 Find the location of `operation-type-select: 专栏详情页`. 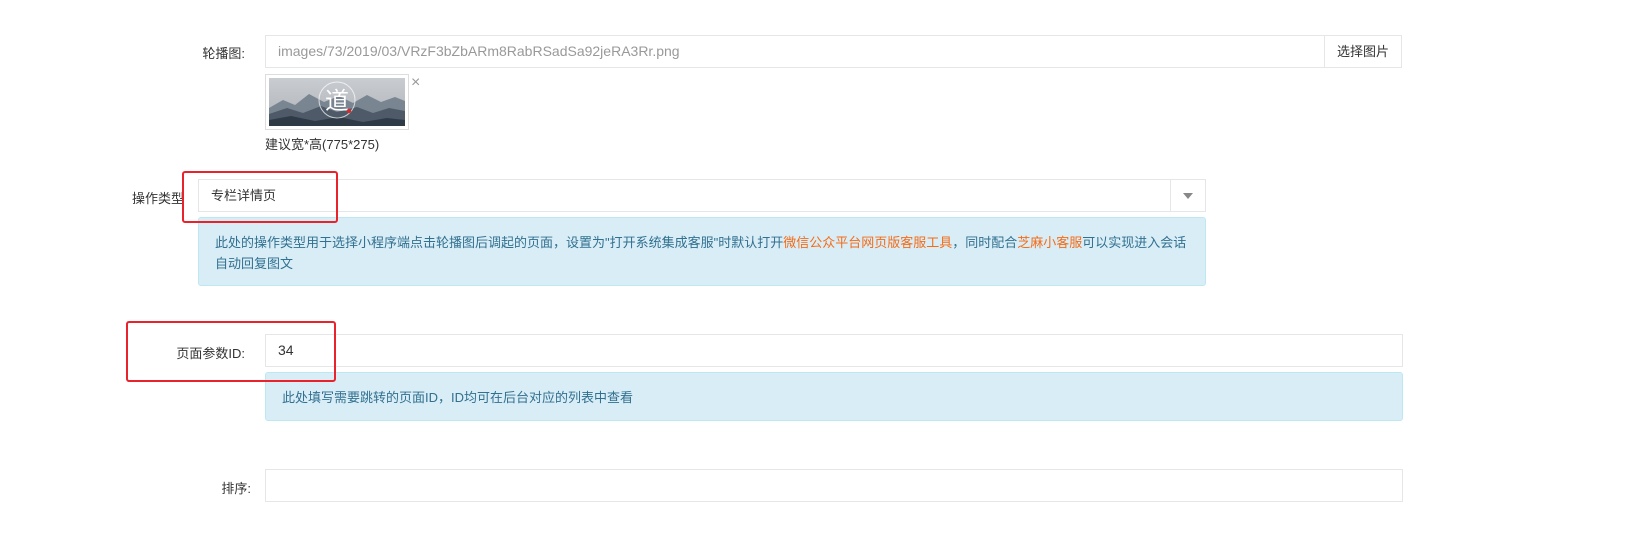

operation-type-select: 专栏详情页 is located at coordinates (702, 195).